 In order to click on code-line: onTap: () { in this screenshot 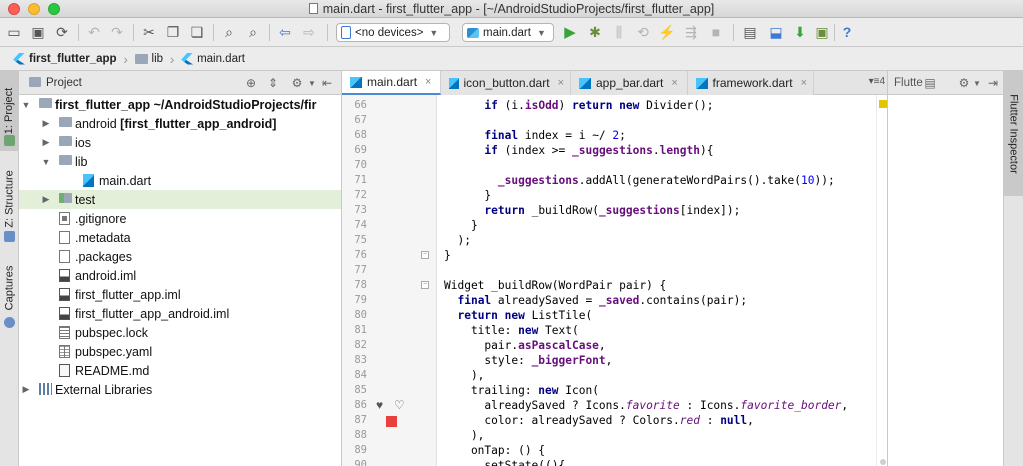, I will do `click(494, 450)`.